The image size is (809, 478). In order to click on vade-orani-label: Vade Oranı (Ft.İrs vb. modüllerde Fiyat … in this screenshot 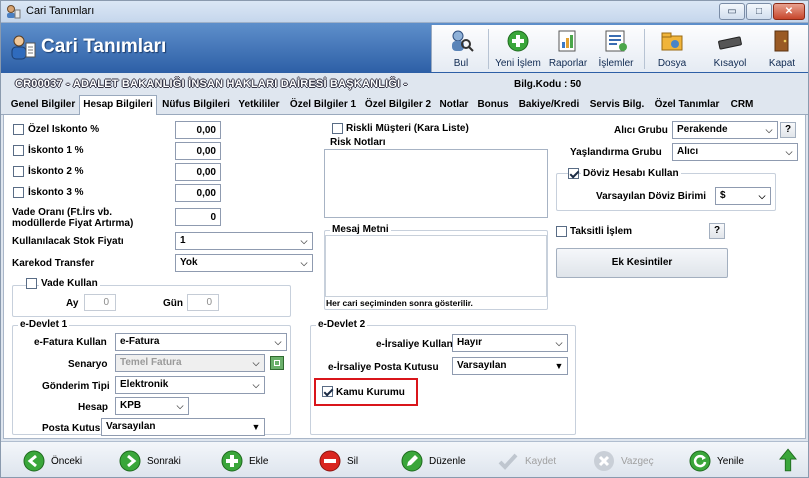, I will do `click(73, 218)`.